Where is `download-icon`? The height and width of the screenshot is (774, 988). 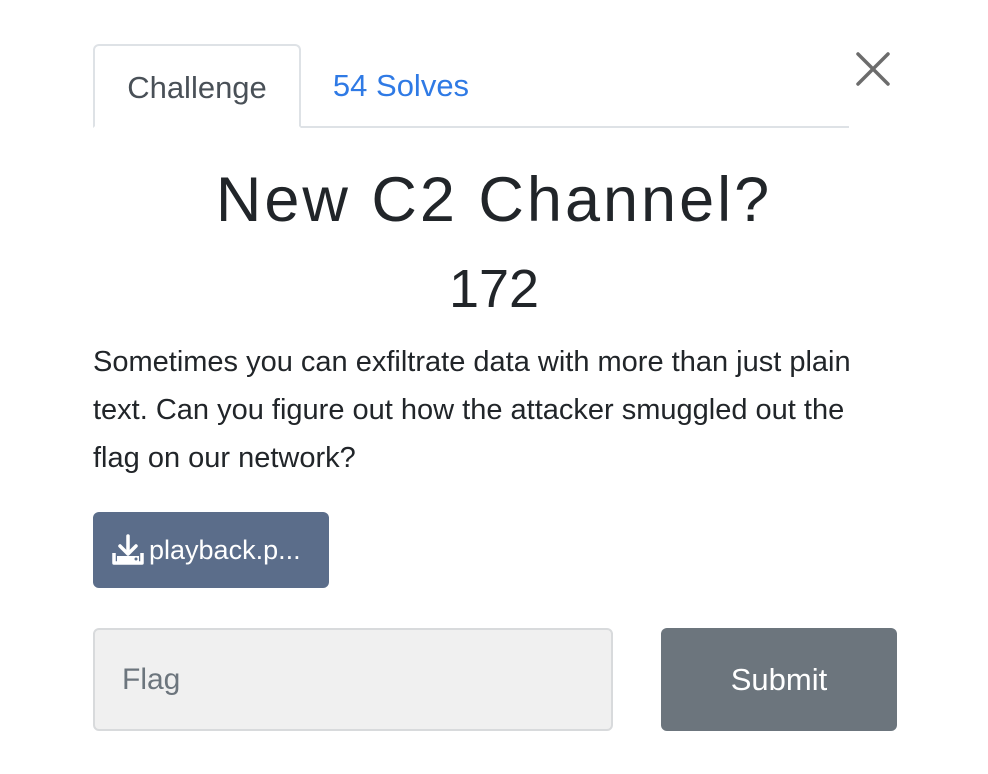 download-icon is located at coordinates (128, 550).